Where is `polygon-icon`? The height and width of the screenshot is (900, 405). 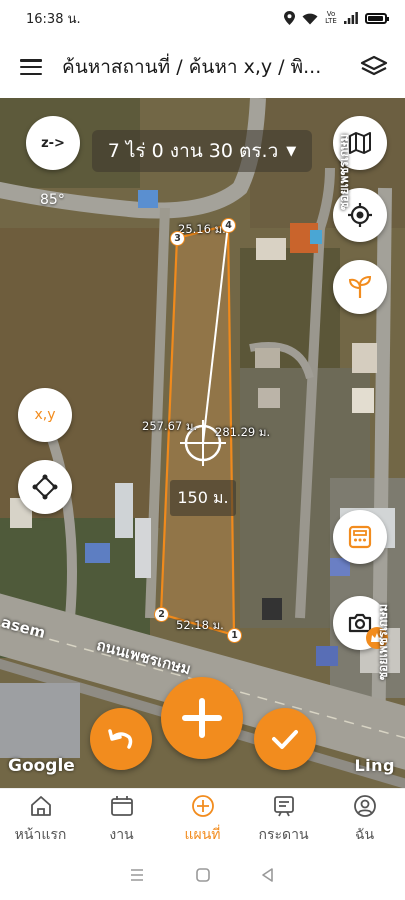 polygon-icon is located at coordinates (45, 487).